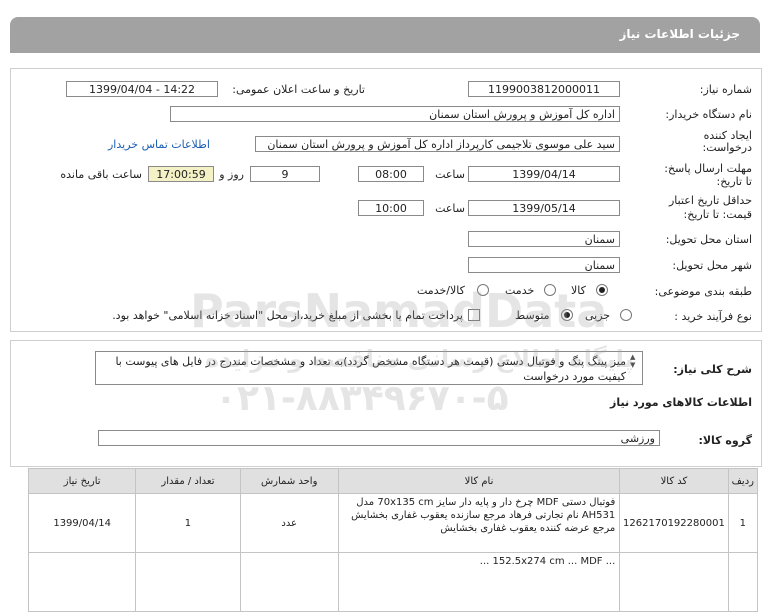 The width and height of the screenshot is (770, 612). Describe the element at coordinates (391, 208) in the screenshot. I see `validity-time-field: 10:00` at that location.